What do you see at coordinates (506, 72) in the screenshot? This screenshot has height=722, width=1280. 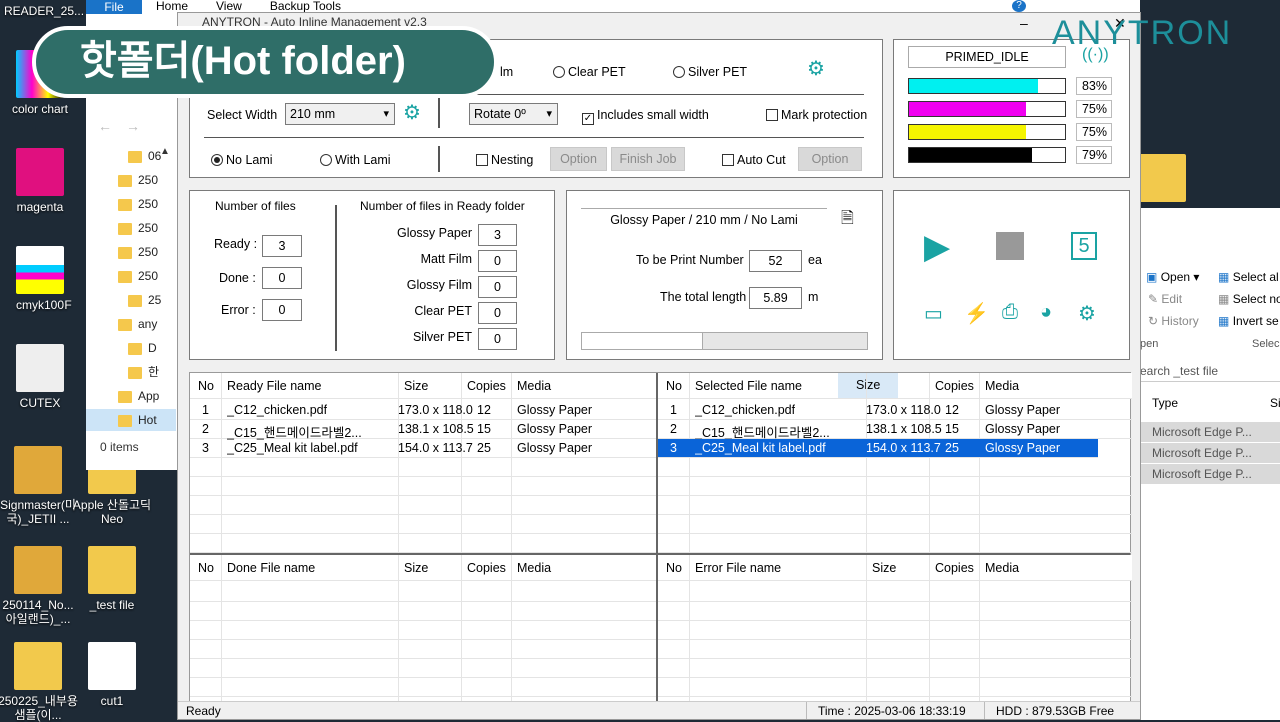 I see `media-film-label: lm` at bounding box center [506, 72].